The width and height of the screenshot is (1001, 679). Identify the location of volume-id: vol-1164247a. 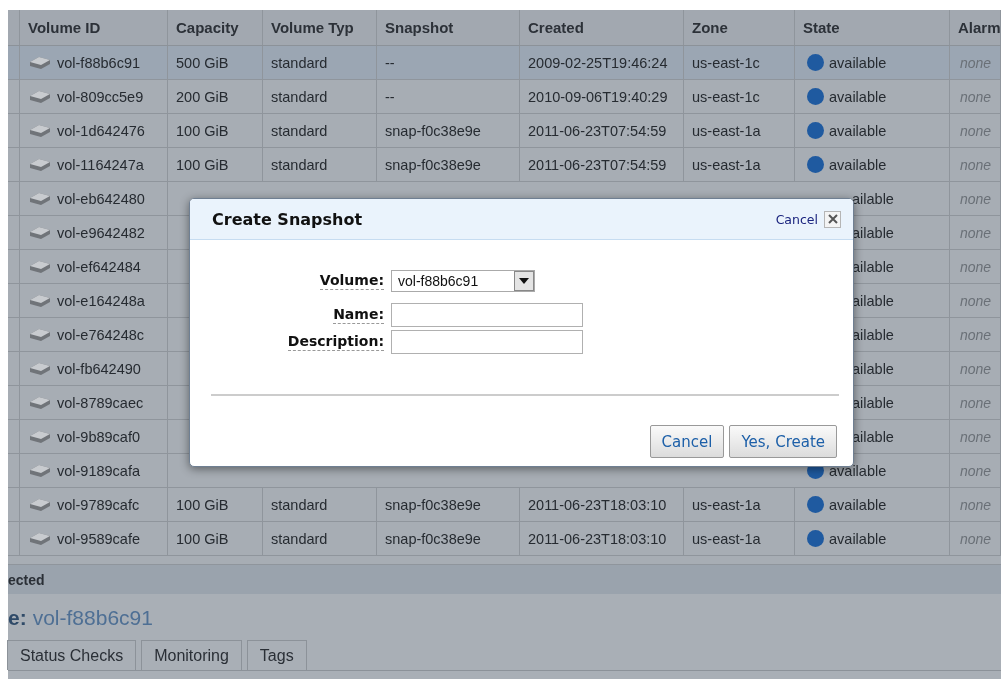
(100, 164).